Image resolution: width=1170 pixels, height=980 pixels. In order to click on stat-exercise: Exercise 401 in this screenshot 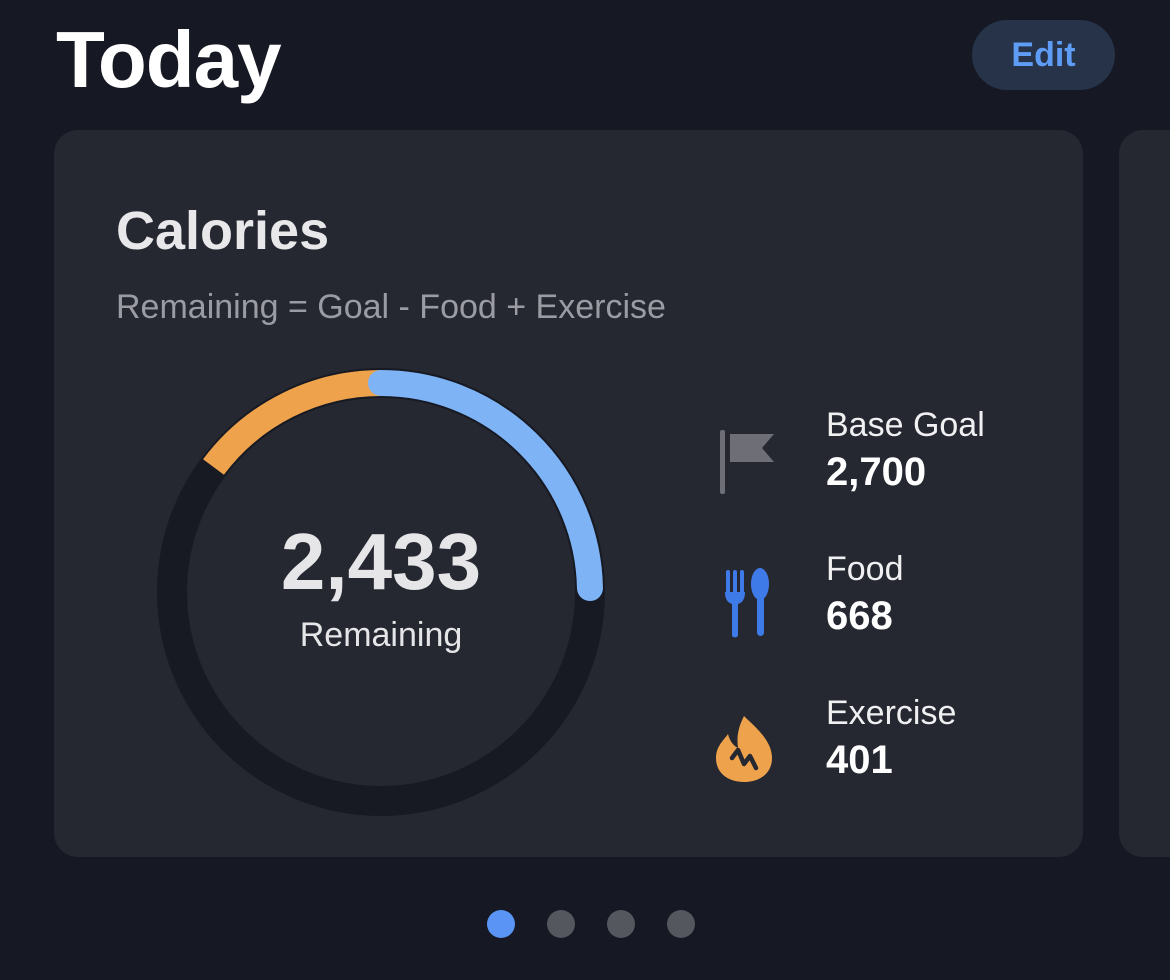, I will do `click(884, 749)`.